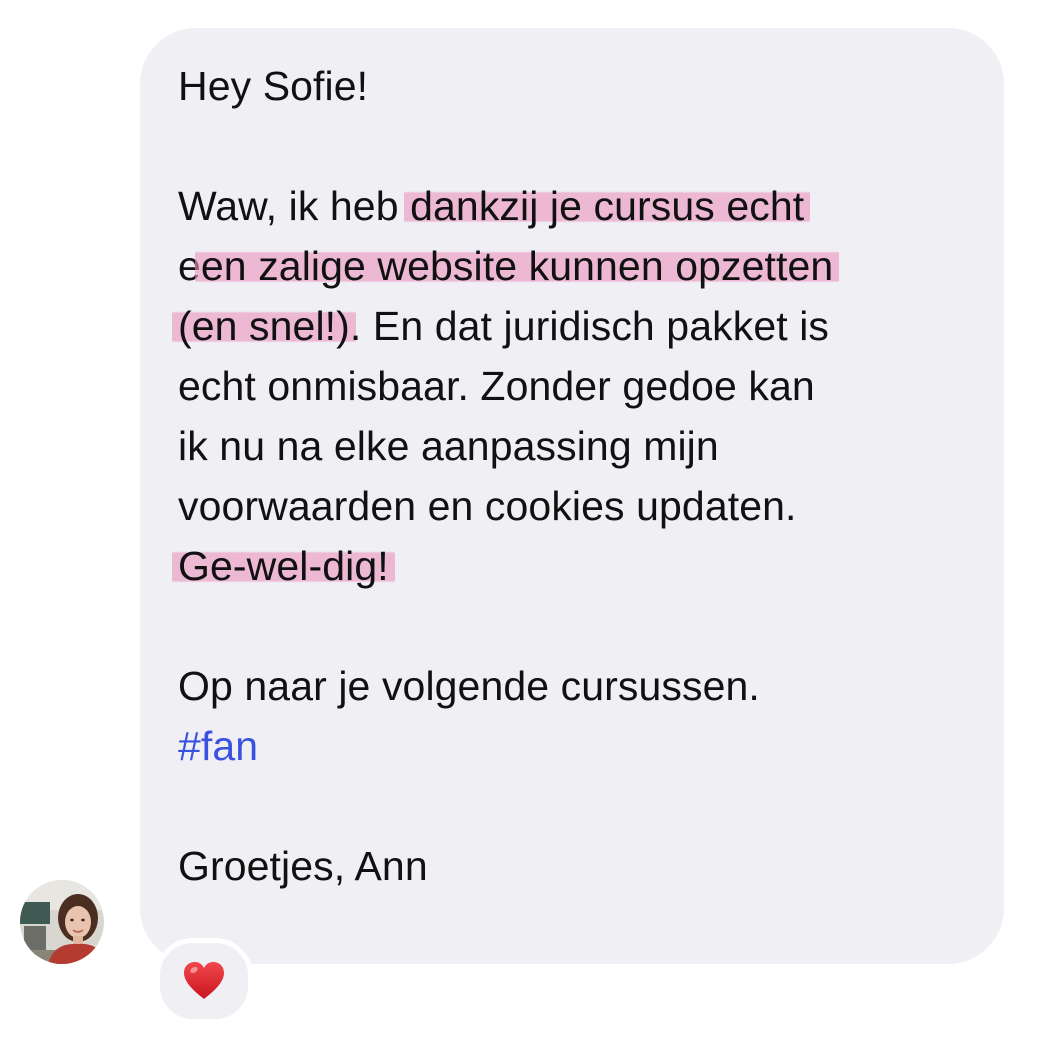  What do you see at coordinates (578, 746) in the screenshot?
I see `message-line: #fan` at bounding box center [578, 746].